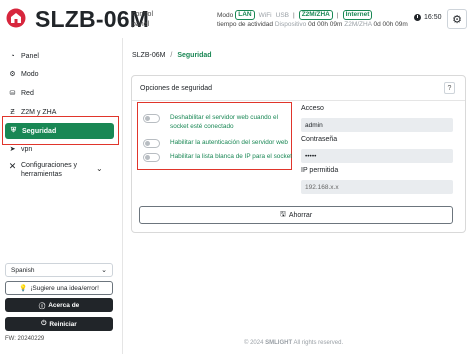 The image size is (474, 354). What do you see at coordinates (23, 74) in the screenshot?
I see `sidebar-item-modo: ⚙ Modo` at bounding box center [23, 74].